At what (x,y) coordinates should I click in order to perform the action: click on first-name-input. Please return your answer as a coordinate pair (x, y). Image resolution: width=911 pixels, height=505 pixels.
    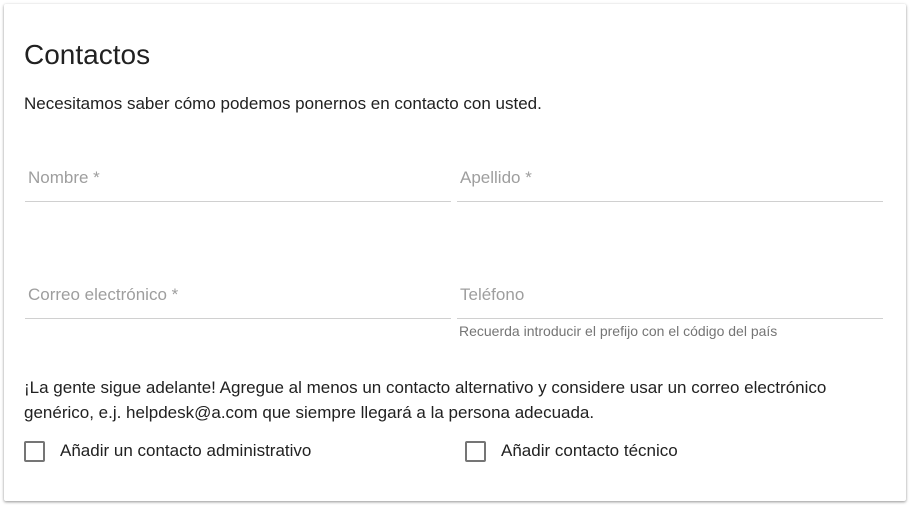
    Looking at the image, I should click on (238, 178).